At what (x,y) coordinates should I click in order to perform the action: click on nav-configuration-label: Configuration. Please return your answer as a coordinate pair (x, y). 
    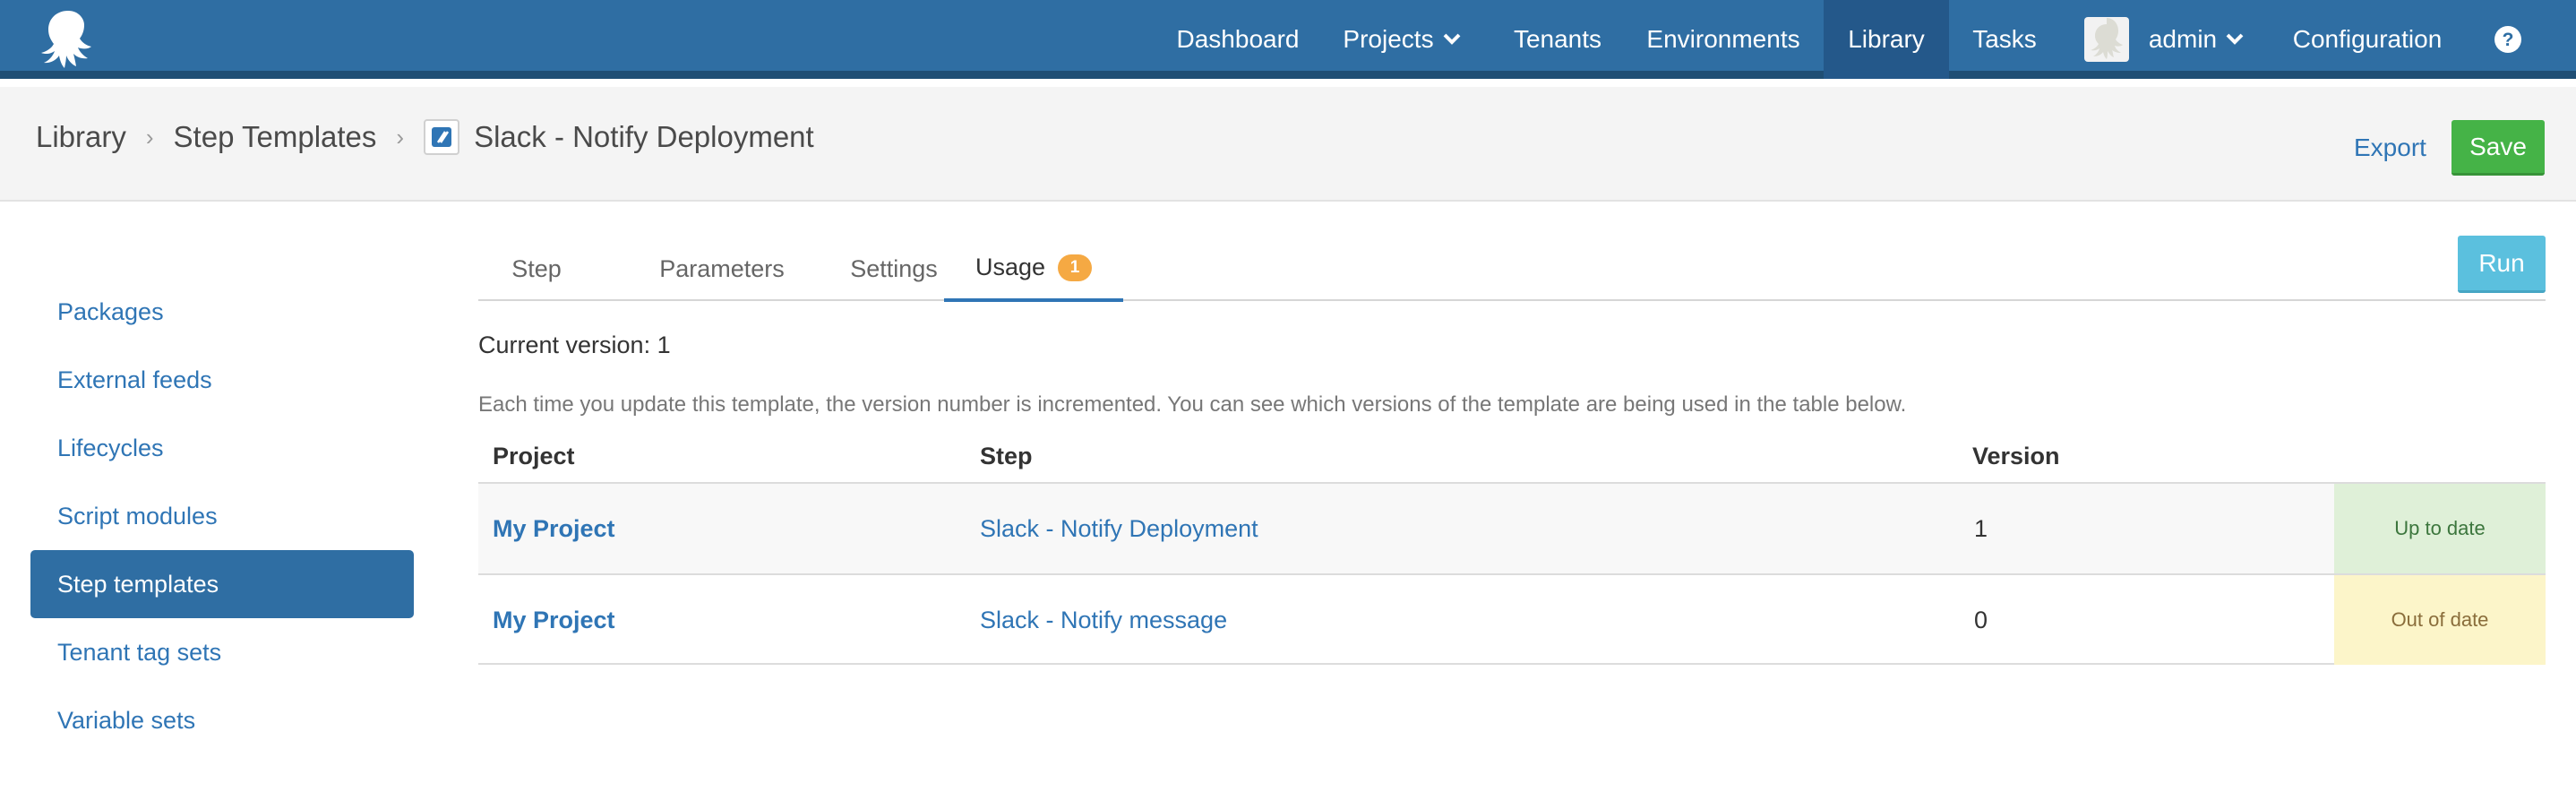
    Looking at the image, I should click on (2367, 39).